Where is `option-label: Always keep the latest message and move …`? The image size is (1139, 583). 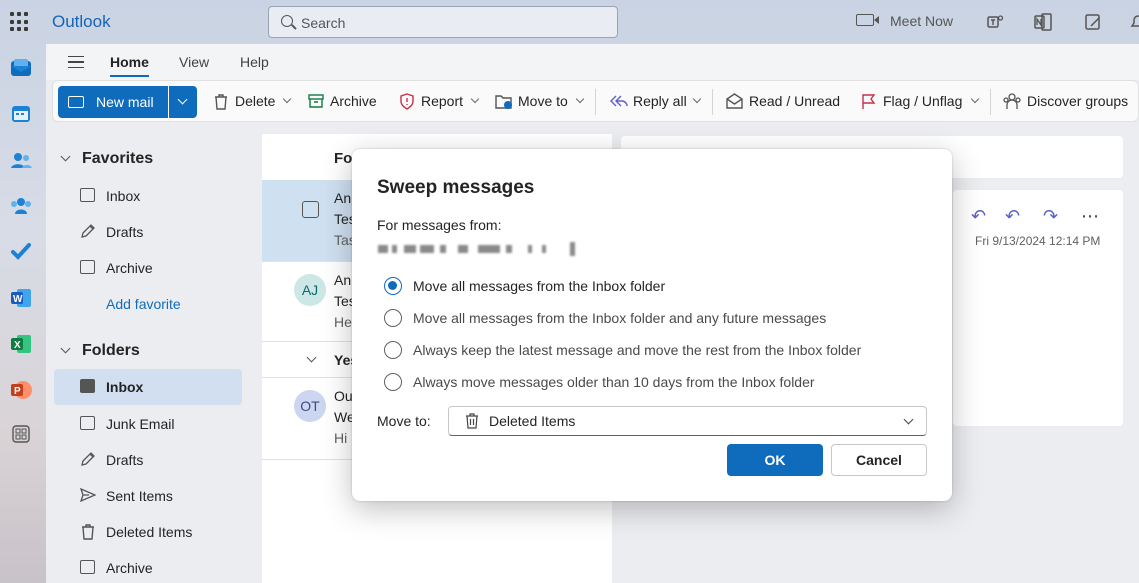
option-label: Always keep the latest message and move … is located at coordinates (637, 350).